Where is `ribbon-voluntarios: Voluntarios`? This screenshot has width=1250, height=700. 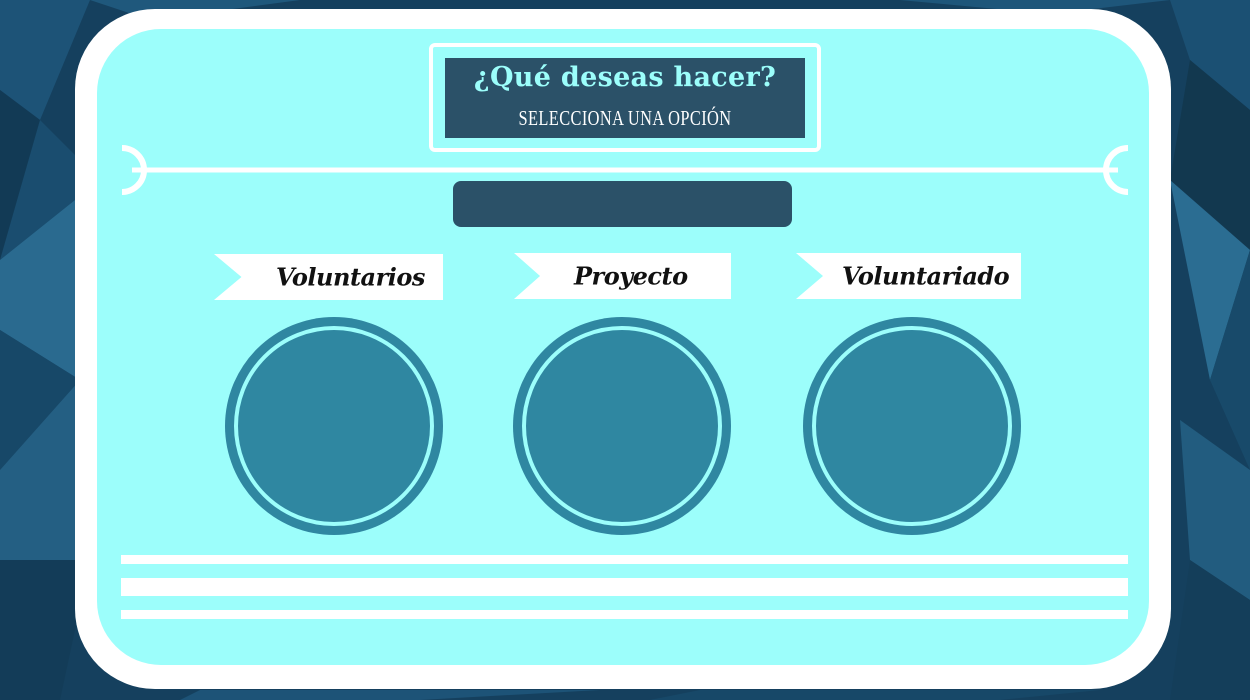 ribbon-voluntarios: Voluntarios is located at coordinates (328, 277).